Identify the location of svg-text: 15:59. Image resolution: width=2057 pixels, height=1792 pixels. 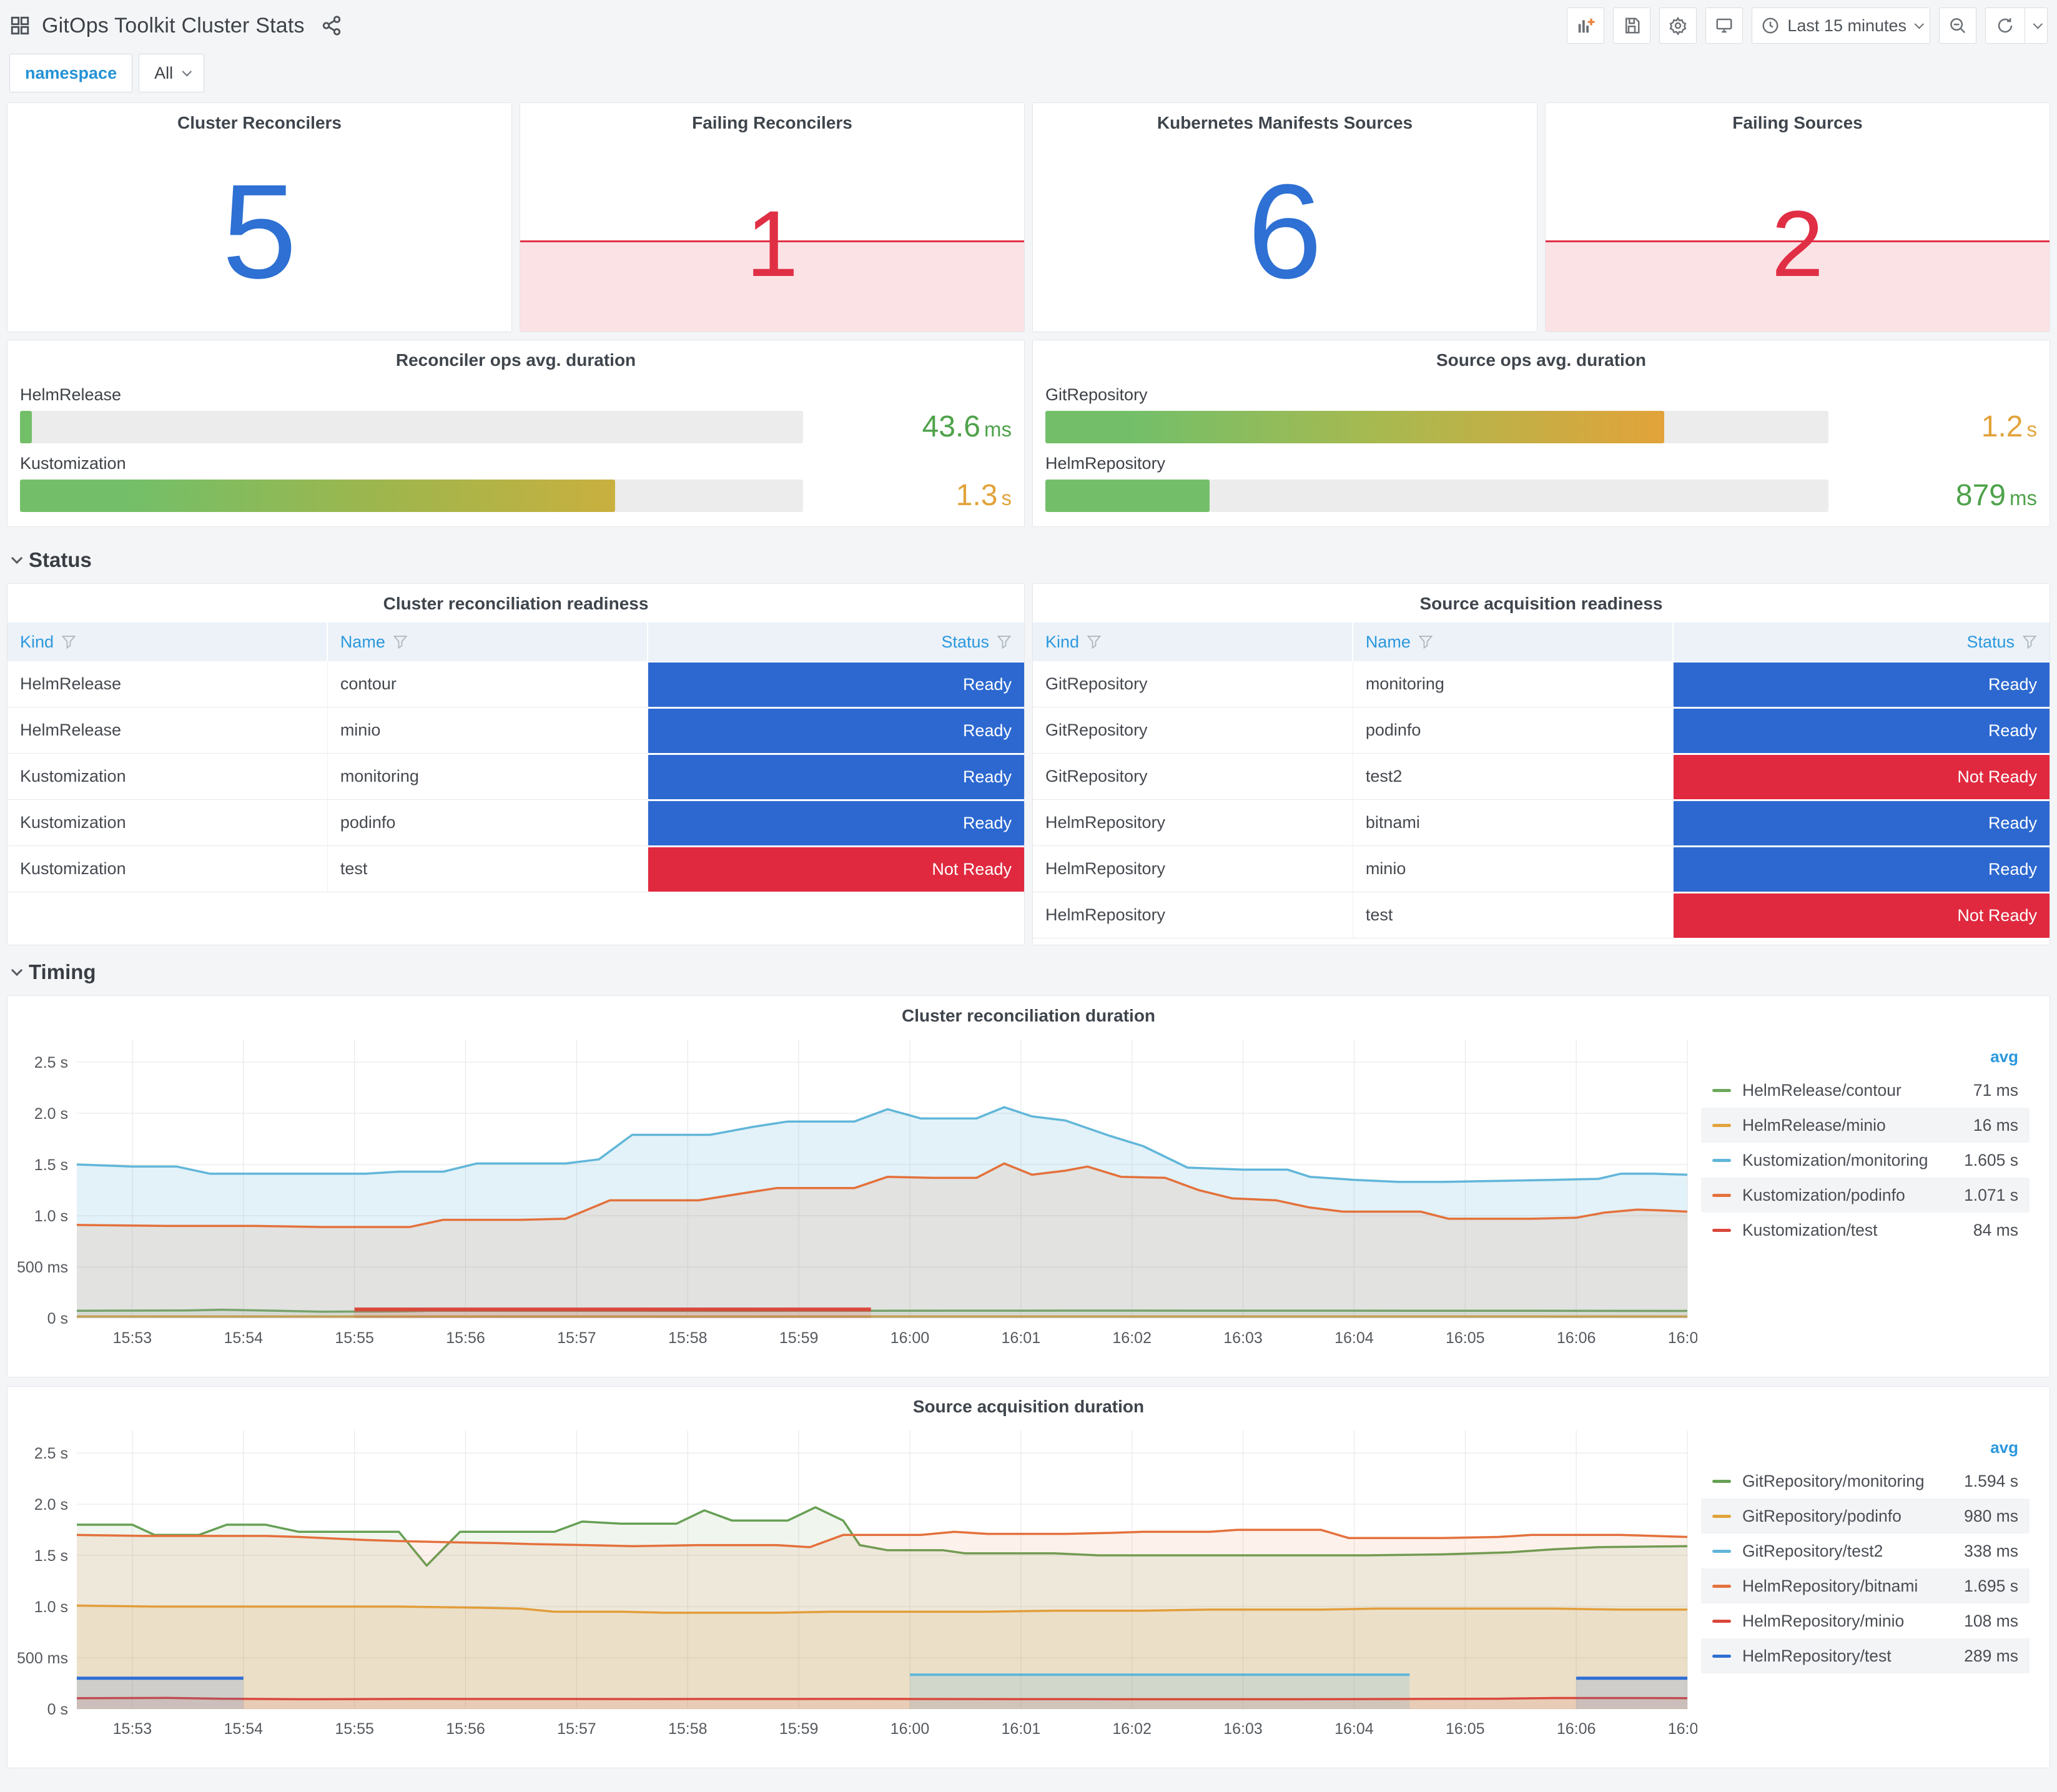
(799, 1338).